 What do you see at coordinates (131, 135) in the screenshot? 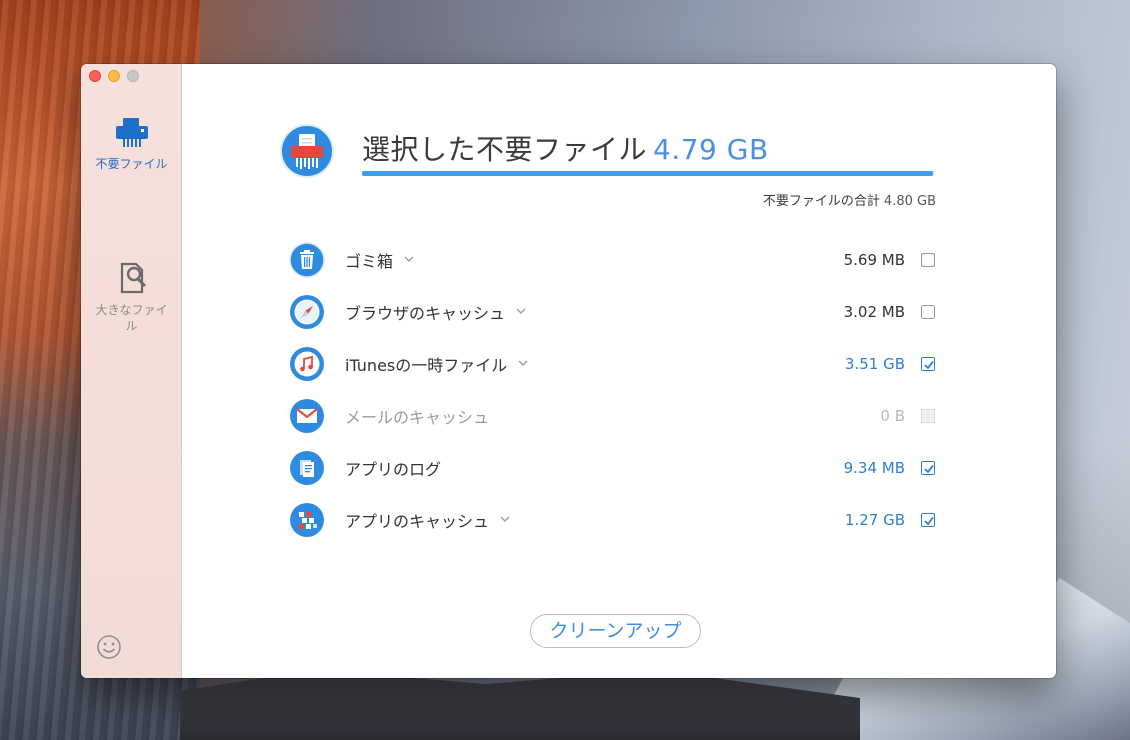
I see `printer-shredder-icon` at bounding box center [131, 135].